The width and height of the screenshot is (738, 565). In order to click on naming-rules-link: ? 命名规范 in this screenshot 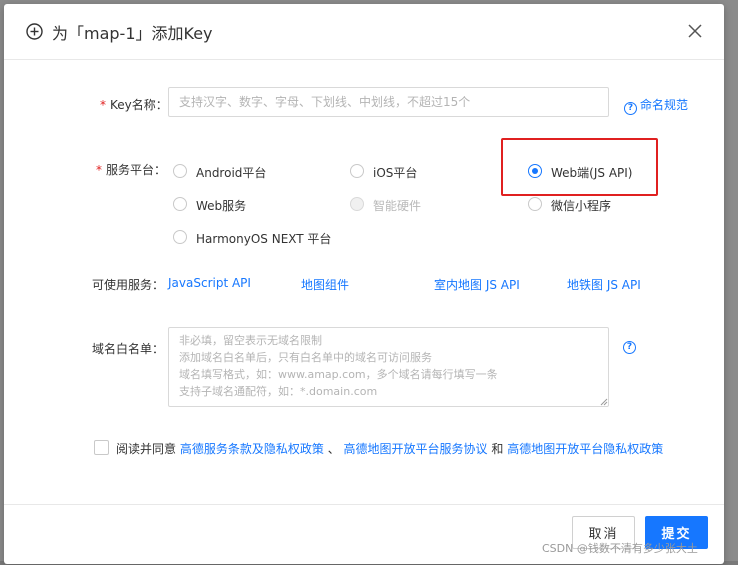, I will do `click(656, 105)`.